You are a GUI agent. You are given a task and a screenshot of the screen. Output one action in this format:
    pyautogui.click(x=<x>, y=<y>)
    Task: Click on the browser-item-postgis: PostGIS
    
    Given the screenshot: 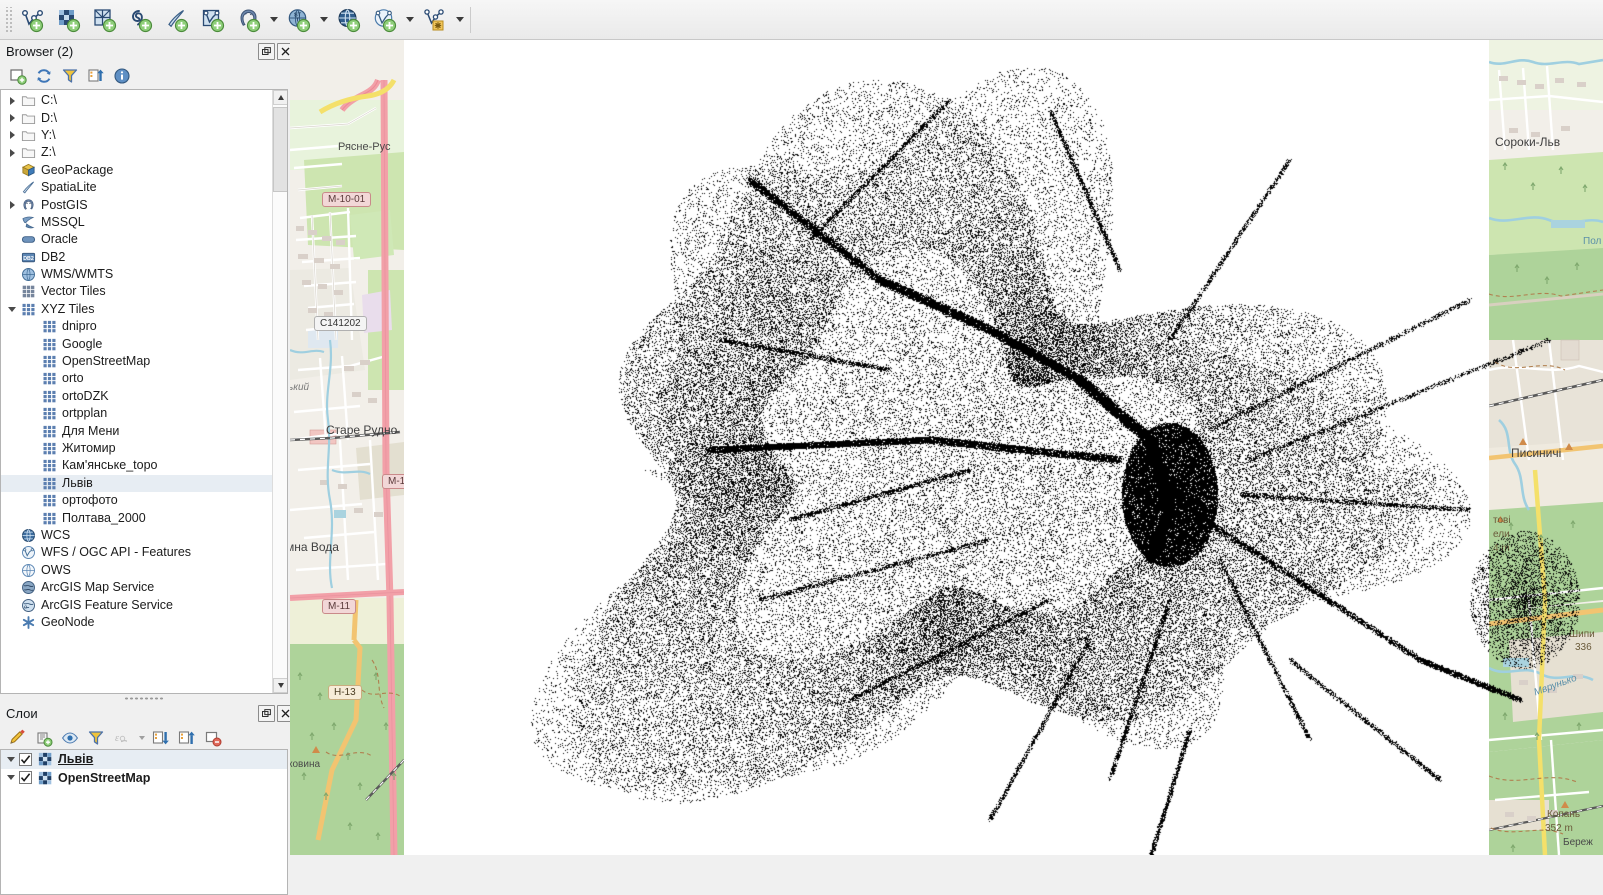 What is the action you would take?
    pyautogui.click(x=137, y=204)
    